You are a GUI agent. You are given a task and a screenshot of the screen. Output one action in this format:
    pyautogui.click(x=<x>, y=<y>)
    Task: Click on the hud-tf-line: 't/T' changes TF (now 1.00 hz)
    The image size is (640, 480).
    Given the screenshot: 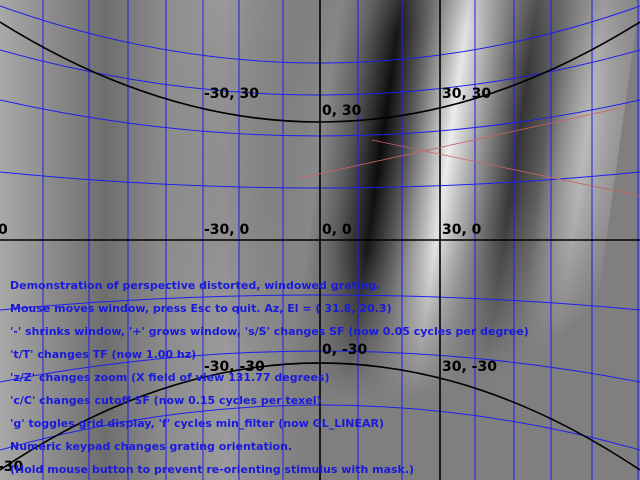 What is the action you would take?
    pyautogui.click(x=103, y=354)
    